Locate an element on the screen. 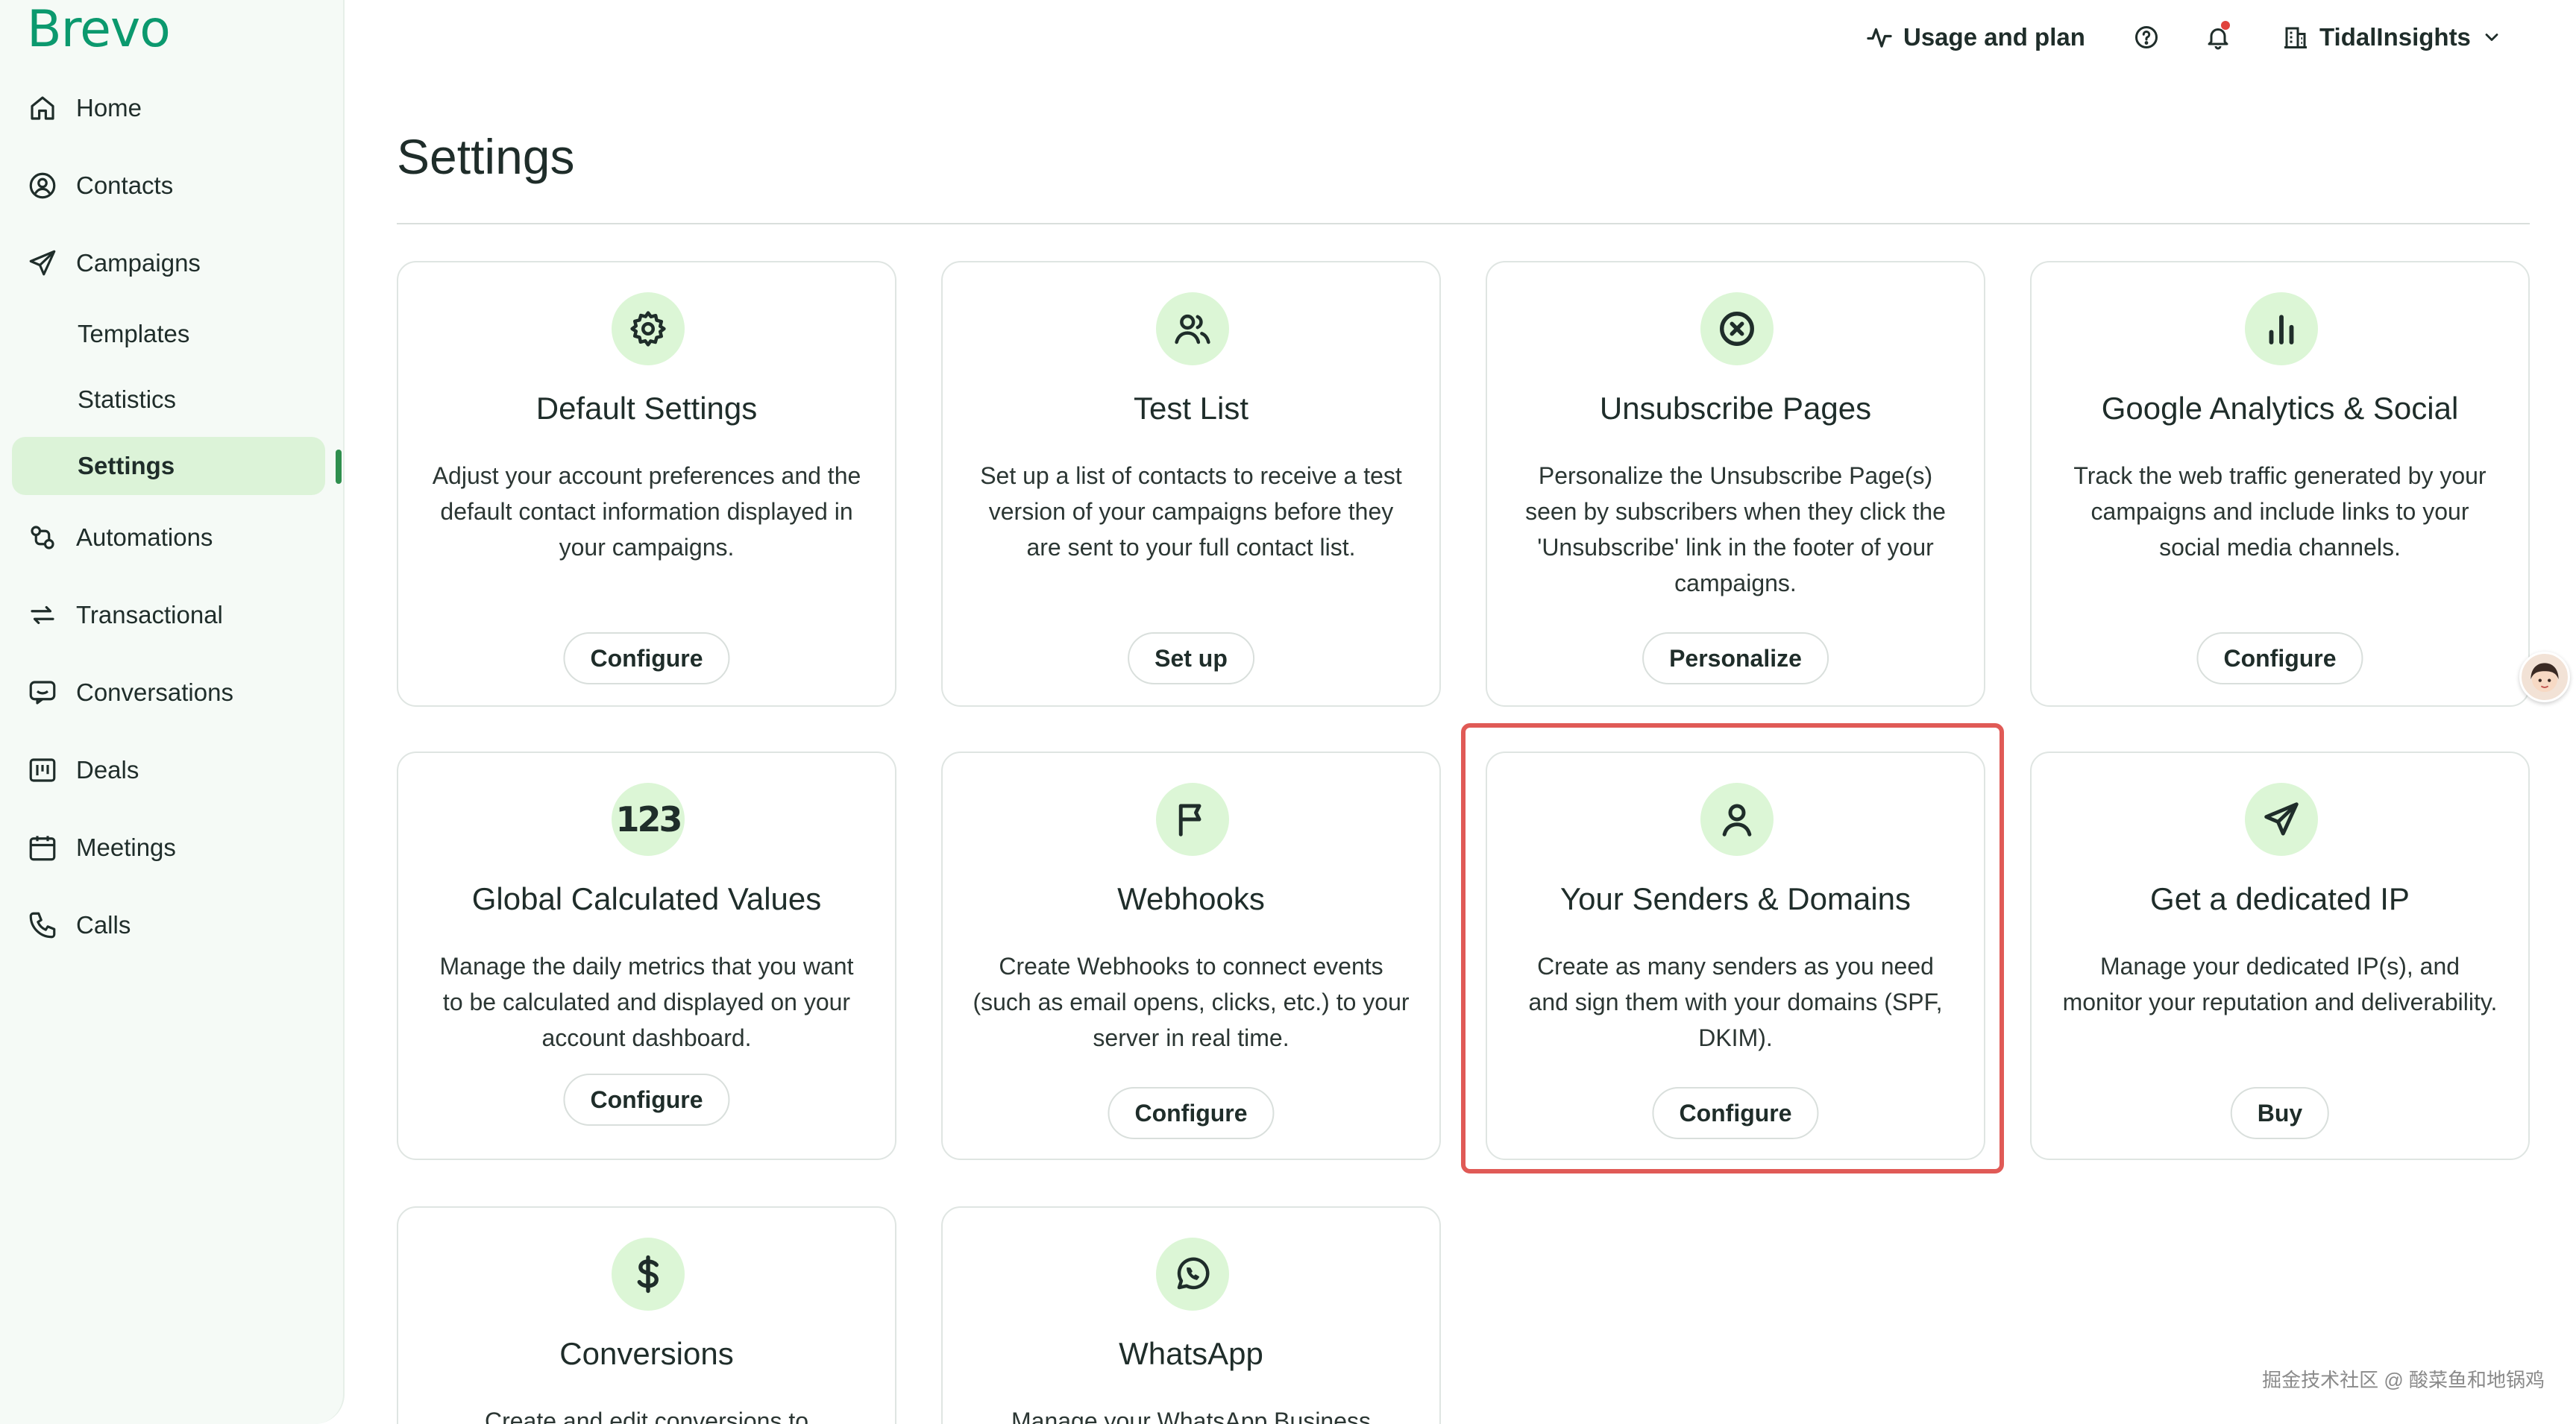  card-title: Google Analytics & Social is located at coordinates (2280, 409).